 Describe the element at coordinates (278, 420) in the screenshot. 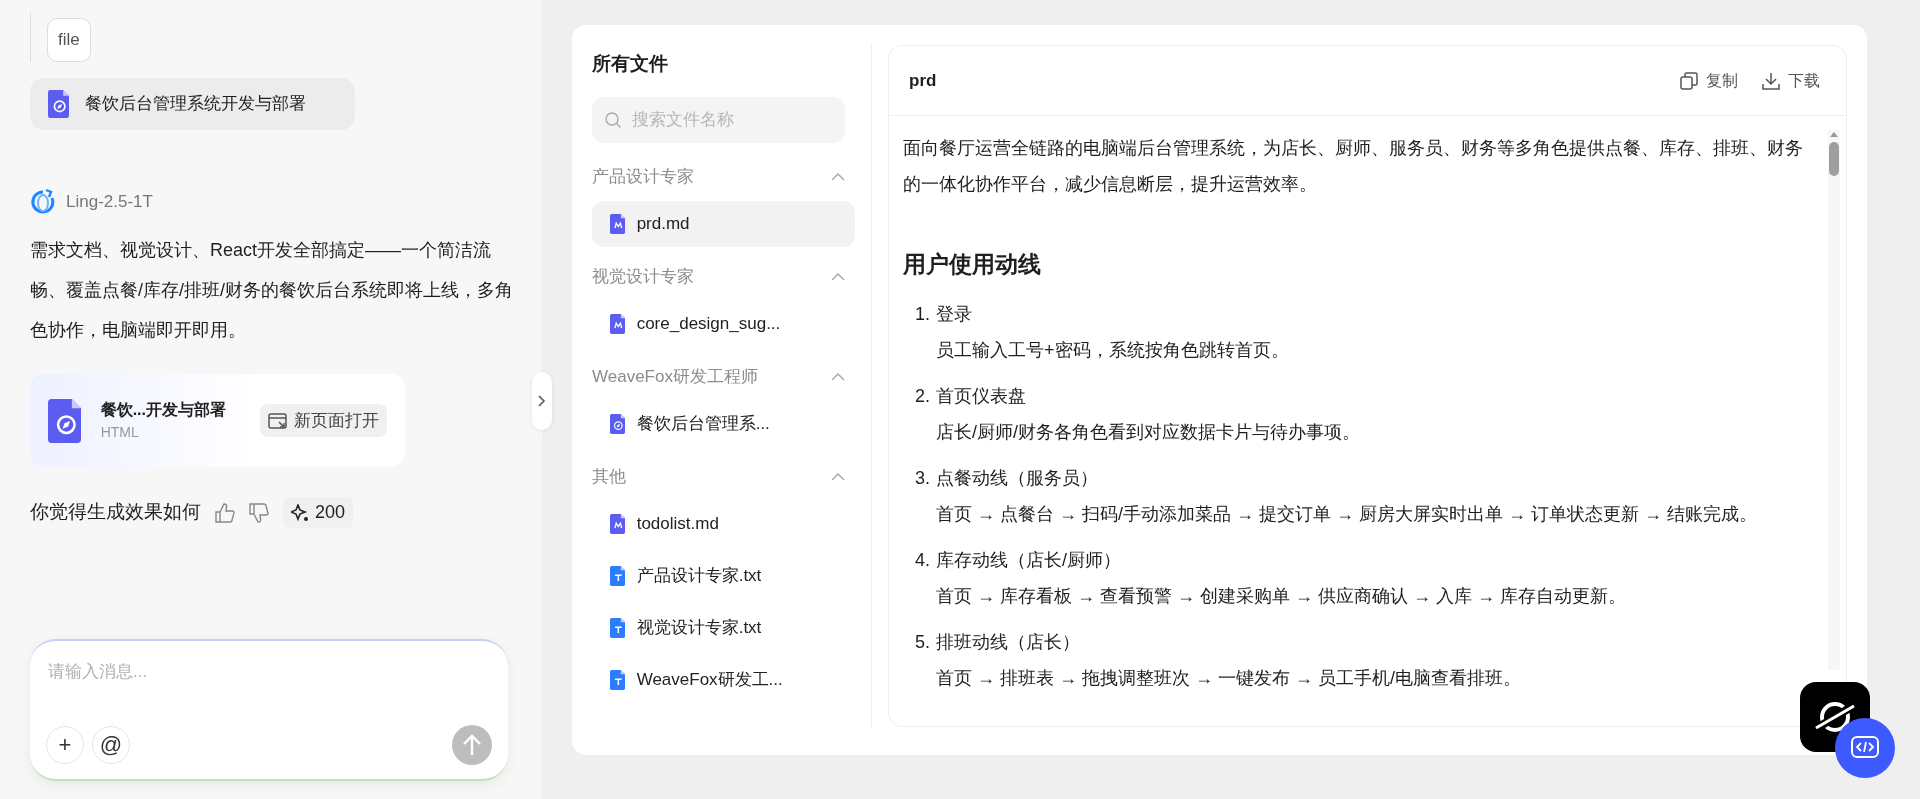

I see `new-window-icon` at that location.